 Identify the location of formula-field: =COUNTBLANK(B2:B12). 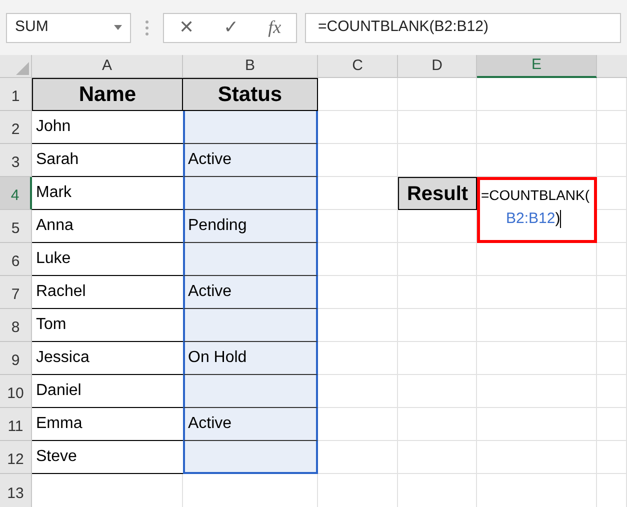
(463, 27).